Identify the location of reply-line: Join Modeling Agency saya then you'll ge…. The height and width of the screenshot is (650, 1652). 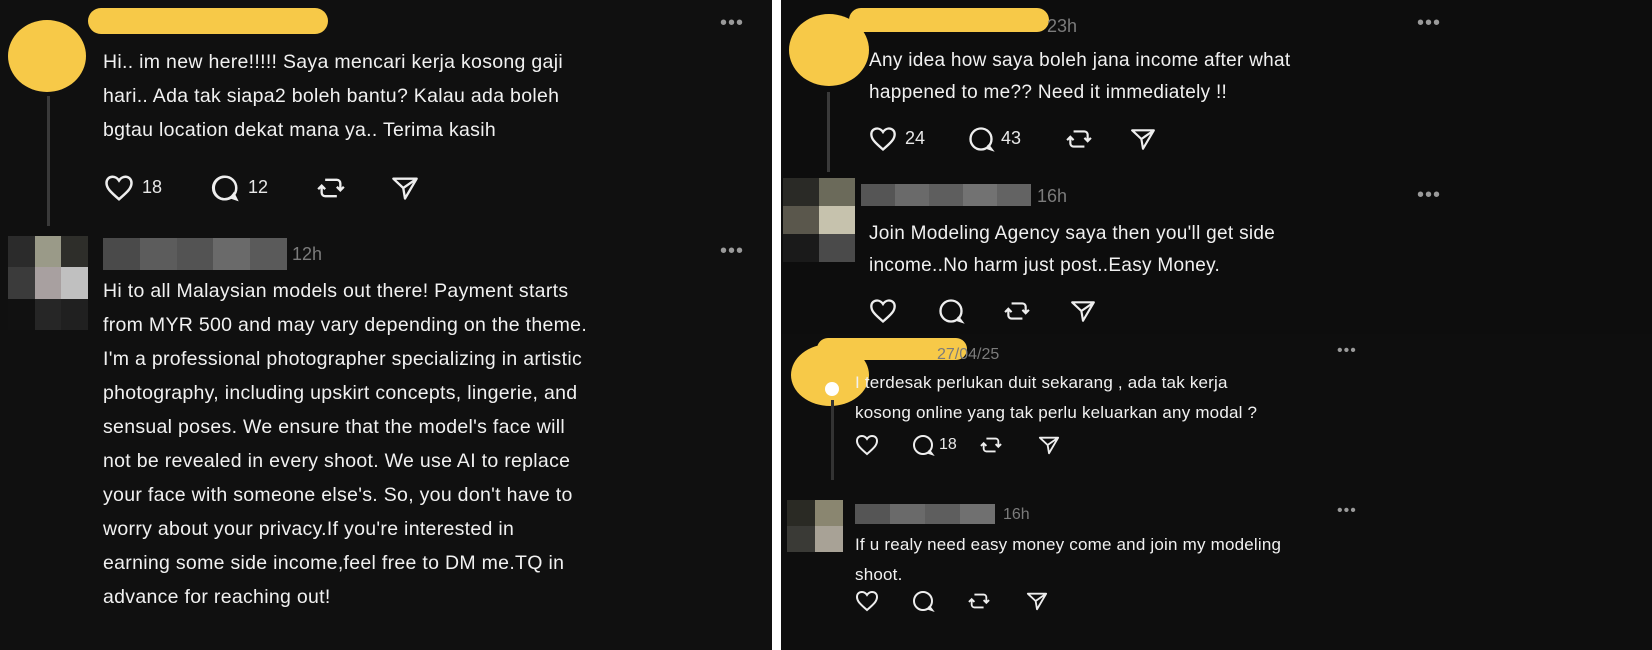
(1072, 233).